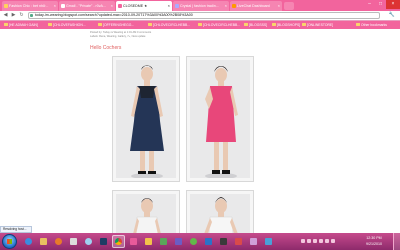  I want to click on photo-navy-skirt, so click(220, 211).